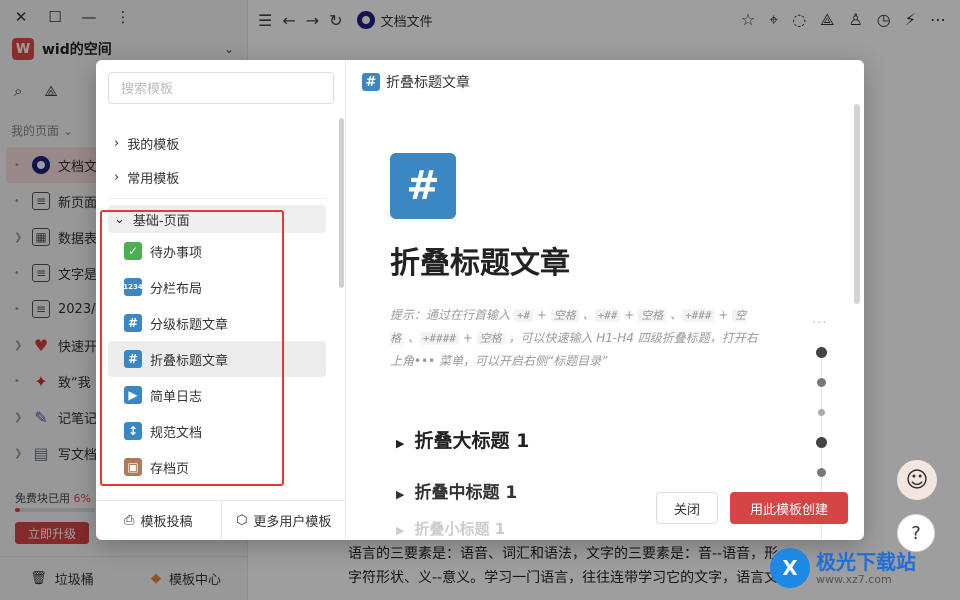 The height and width of the screenshot is (600, 960). What do you see at coordinates (133, 251) in the screenshot?
I see `check-icon: ✓` at bounding box center [133, 251].